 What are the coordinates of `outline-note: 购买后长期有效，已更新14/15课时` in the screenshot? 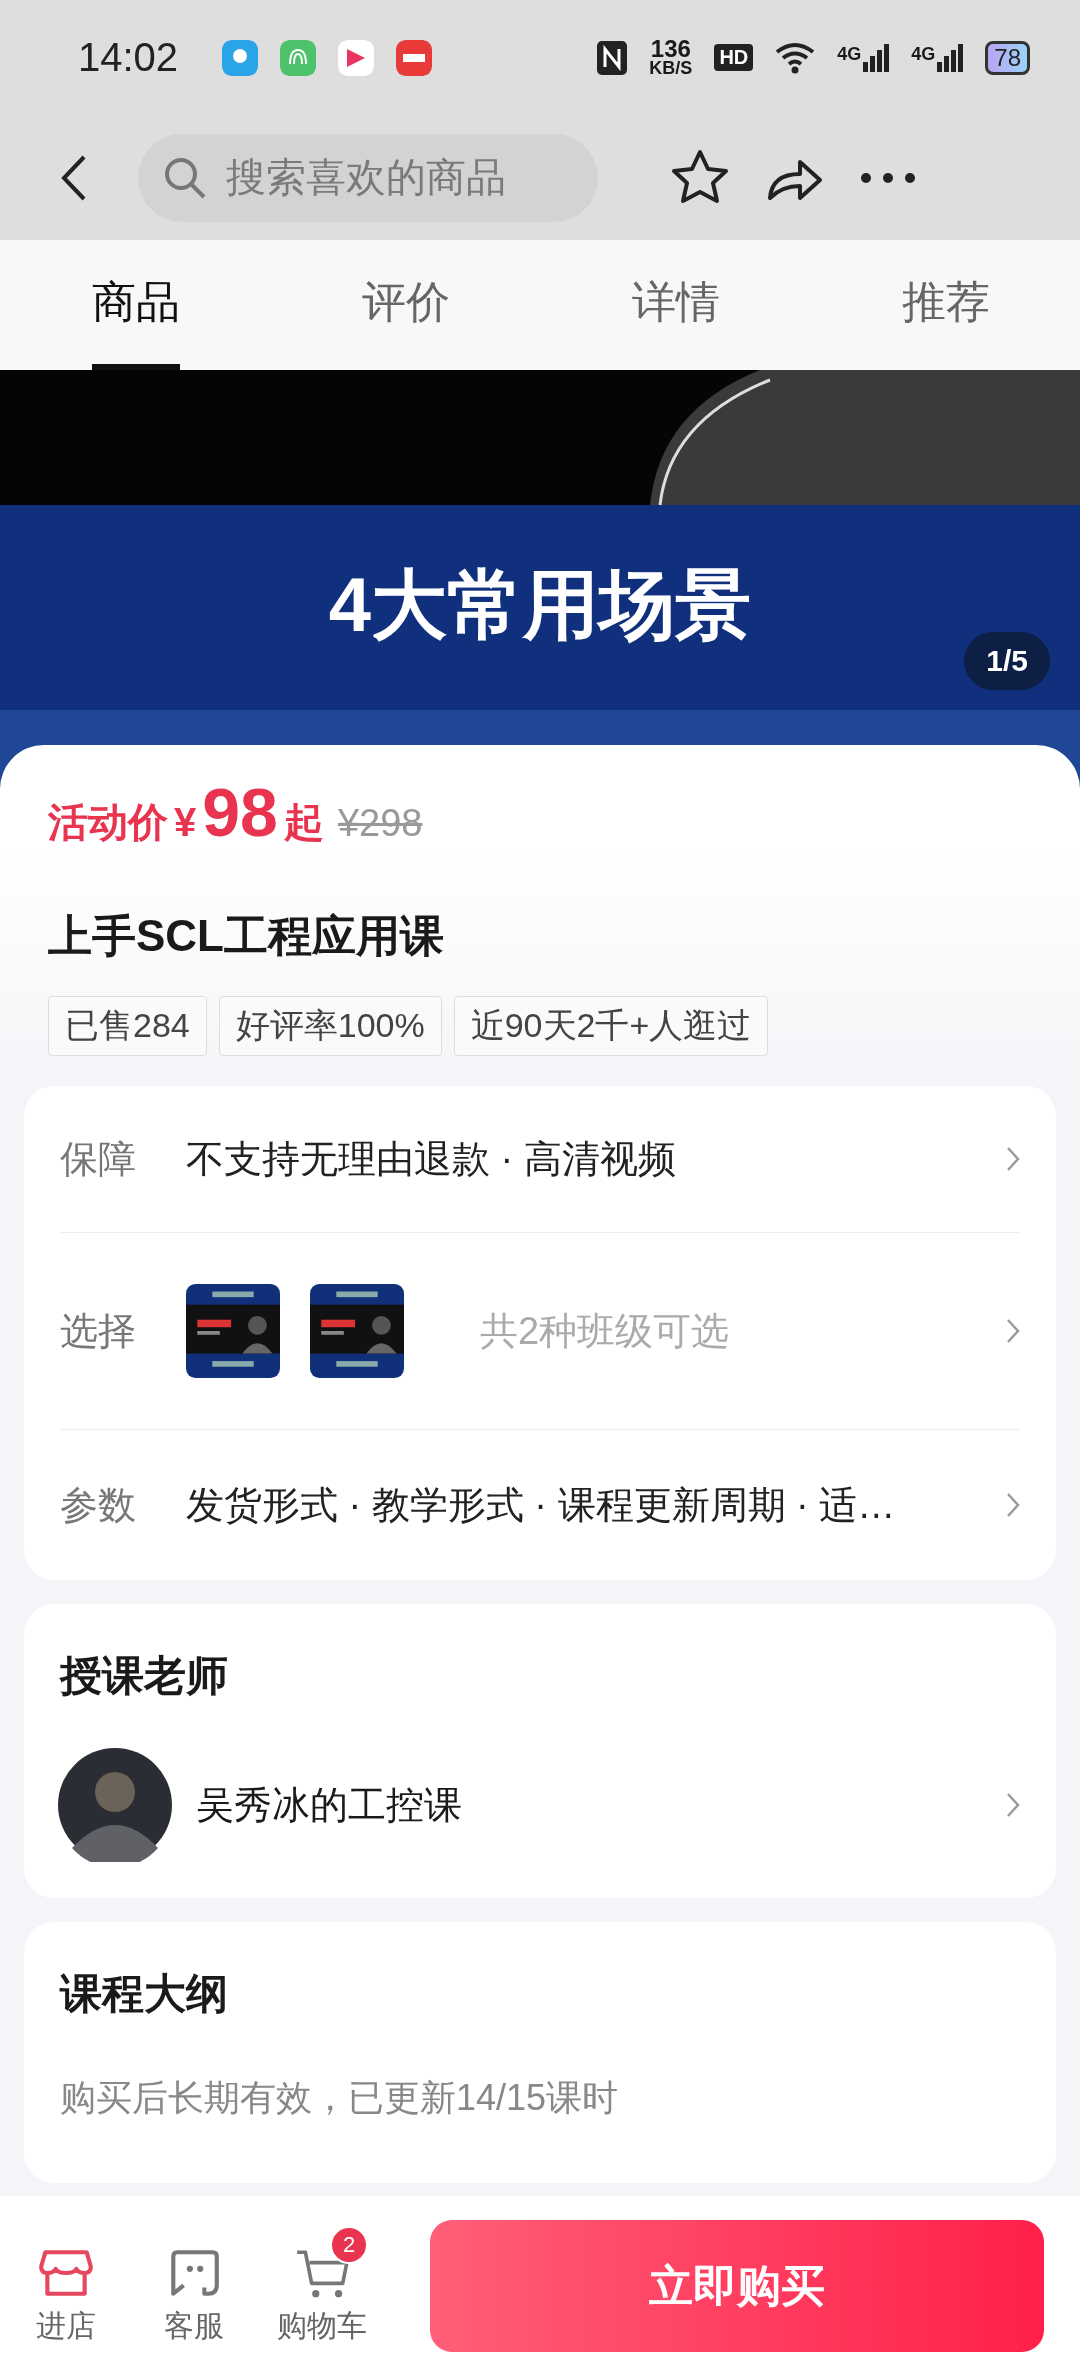 It's located at (339, 2098).